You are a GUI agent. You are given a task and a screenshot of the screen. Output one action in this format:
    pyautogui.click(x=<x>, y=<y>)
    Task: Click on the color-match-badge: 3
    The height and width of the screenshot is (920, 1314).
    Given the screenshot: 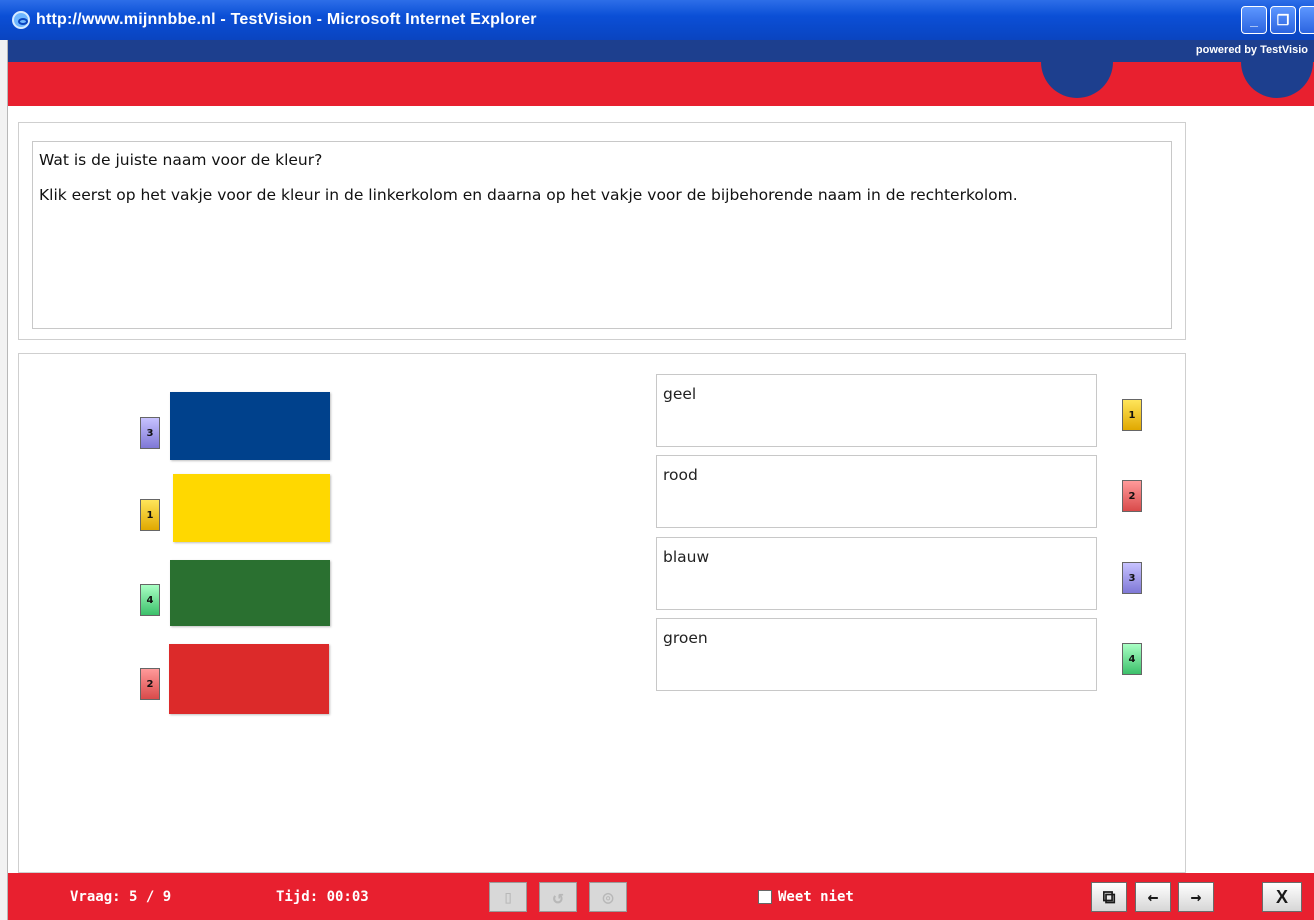 What is the action you would take?
    pyautogui.click(x=150, y=433)
    